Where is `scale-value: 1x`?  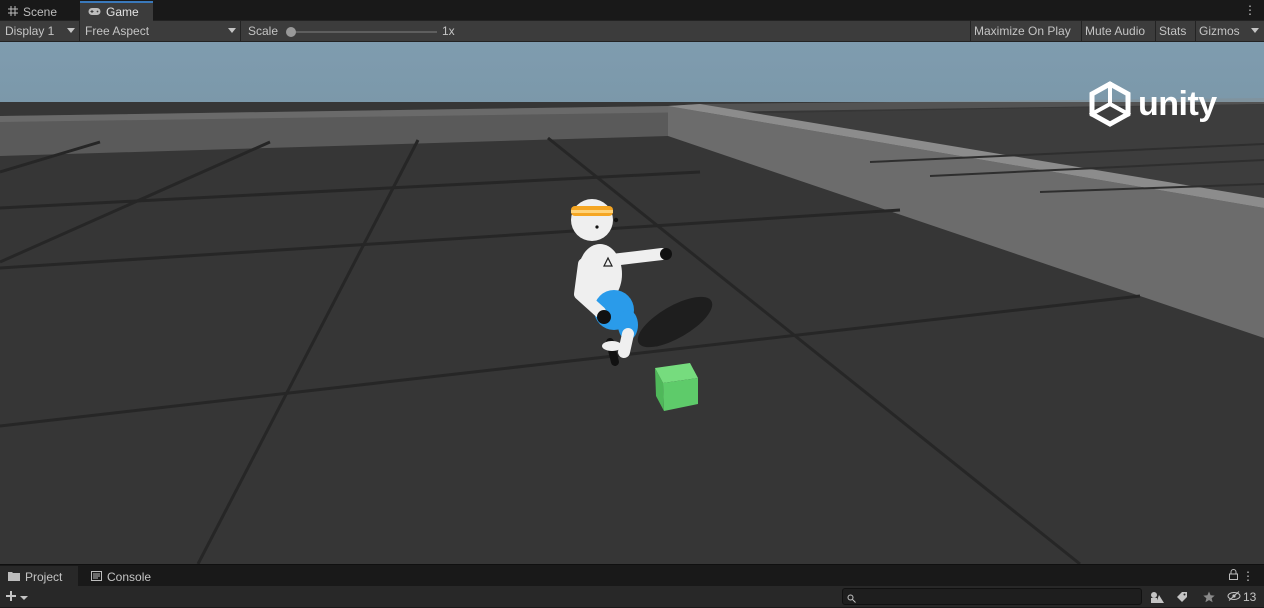 scale-value: 1x is located at coordinates (448, 31).